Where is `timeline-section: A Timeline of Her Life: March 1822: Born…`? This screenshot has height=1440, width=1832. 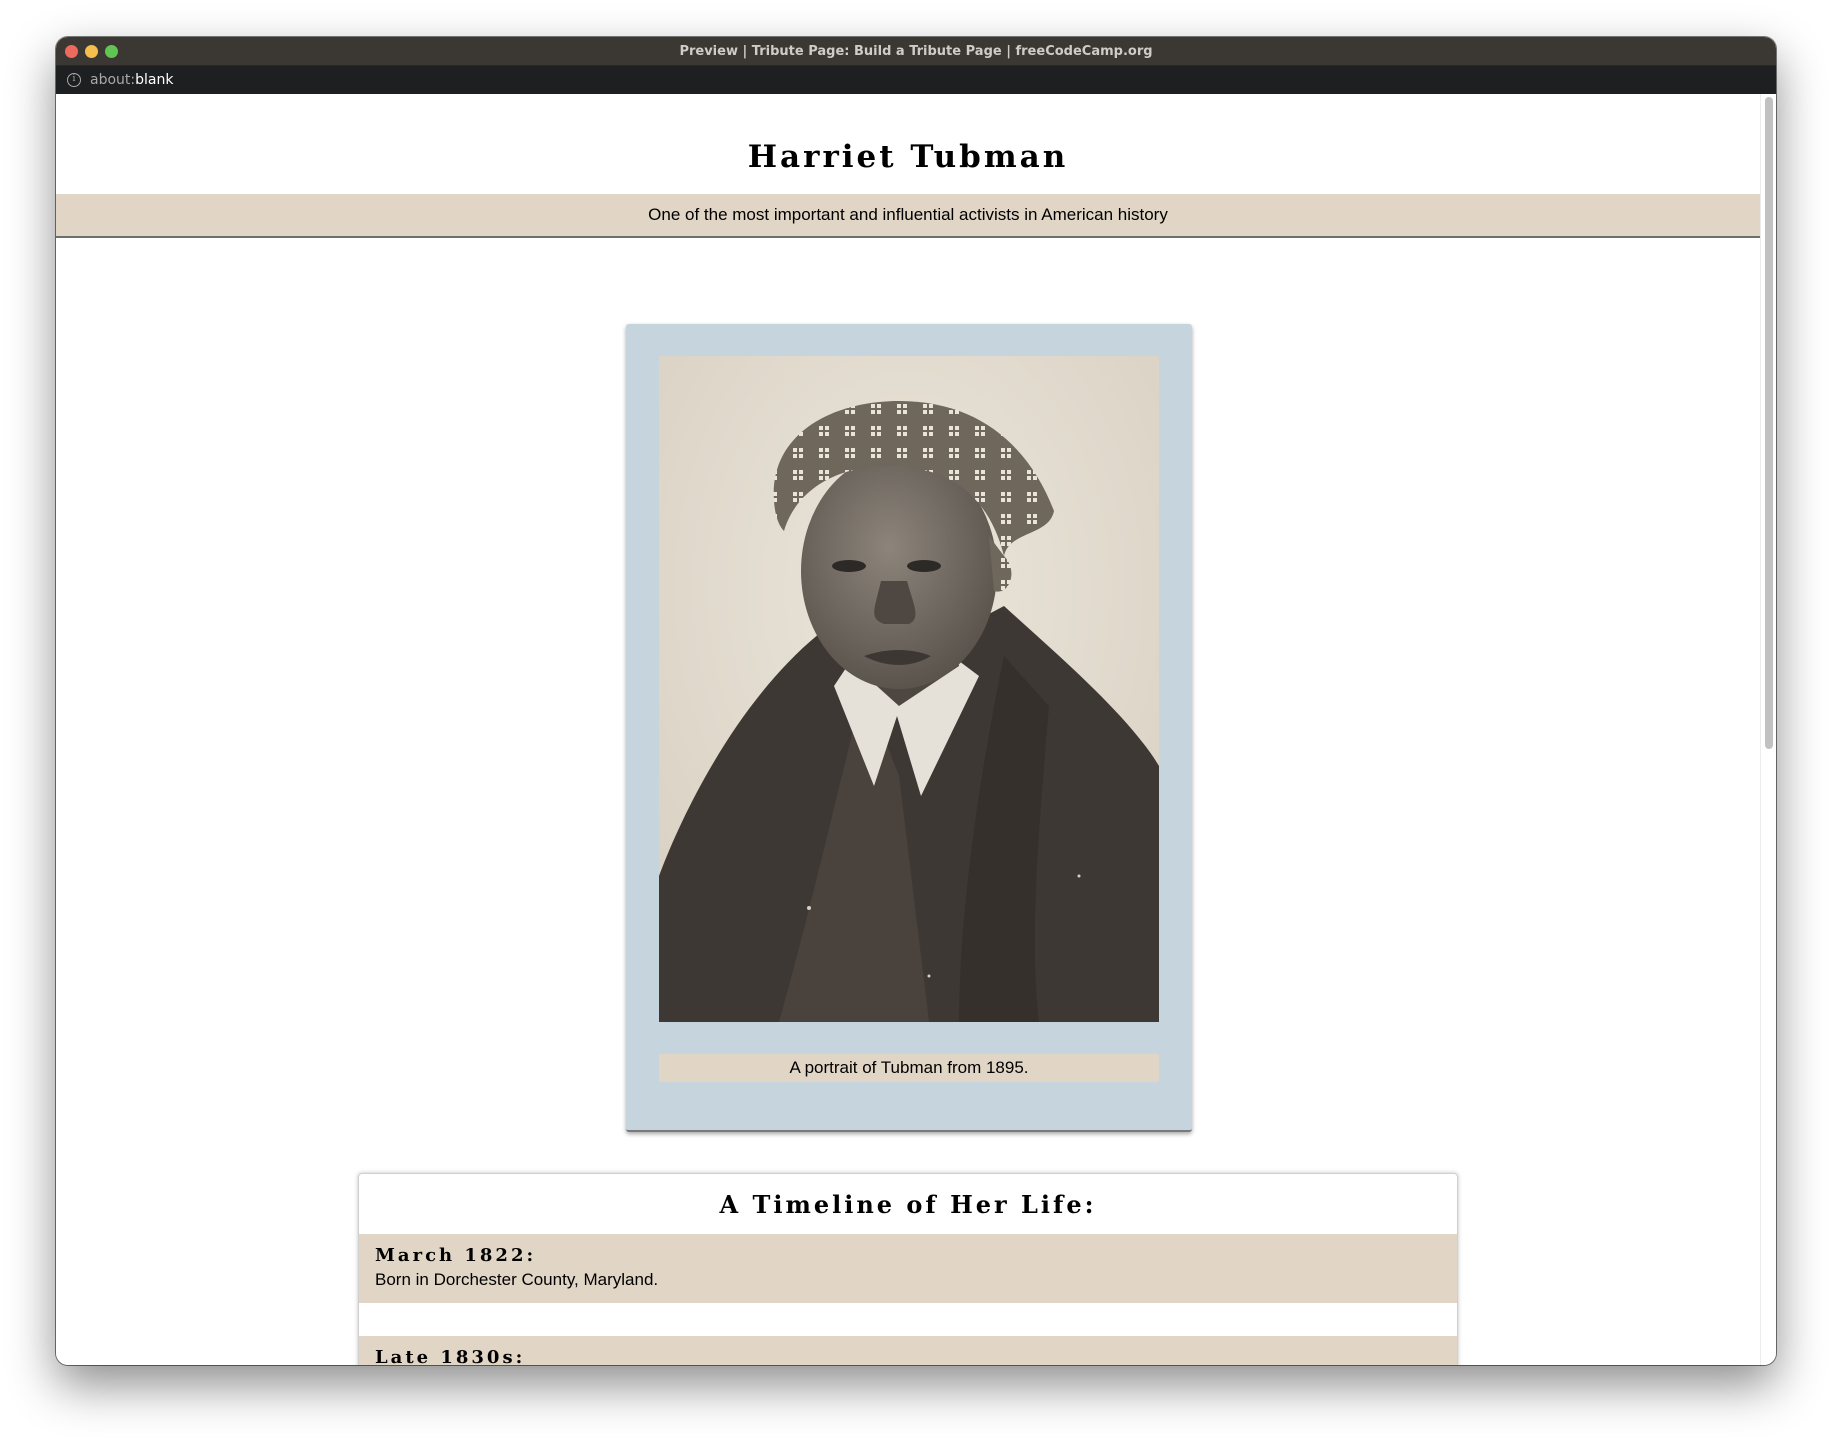 timeline-section: A Timeline of Her Life: March 1822: Born… is located at coordinates (908, 1269).